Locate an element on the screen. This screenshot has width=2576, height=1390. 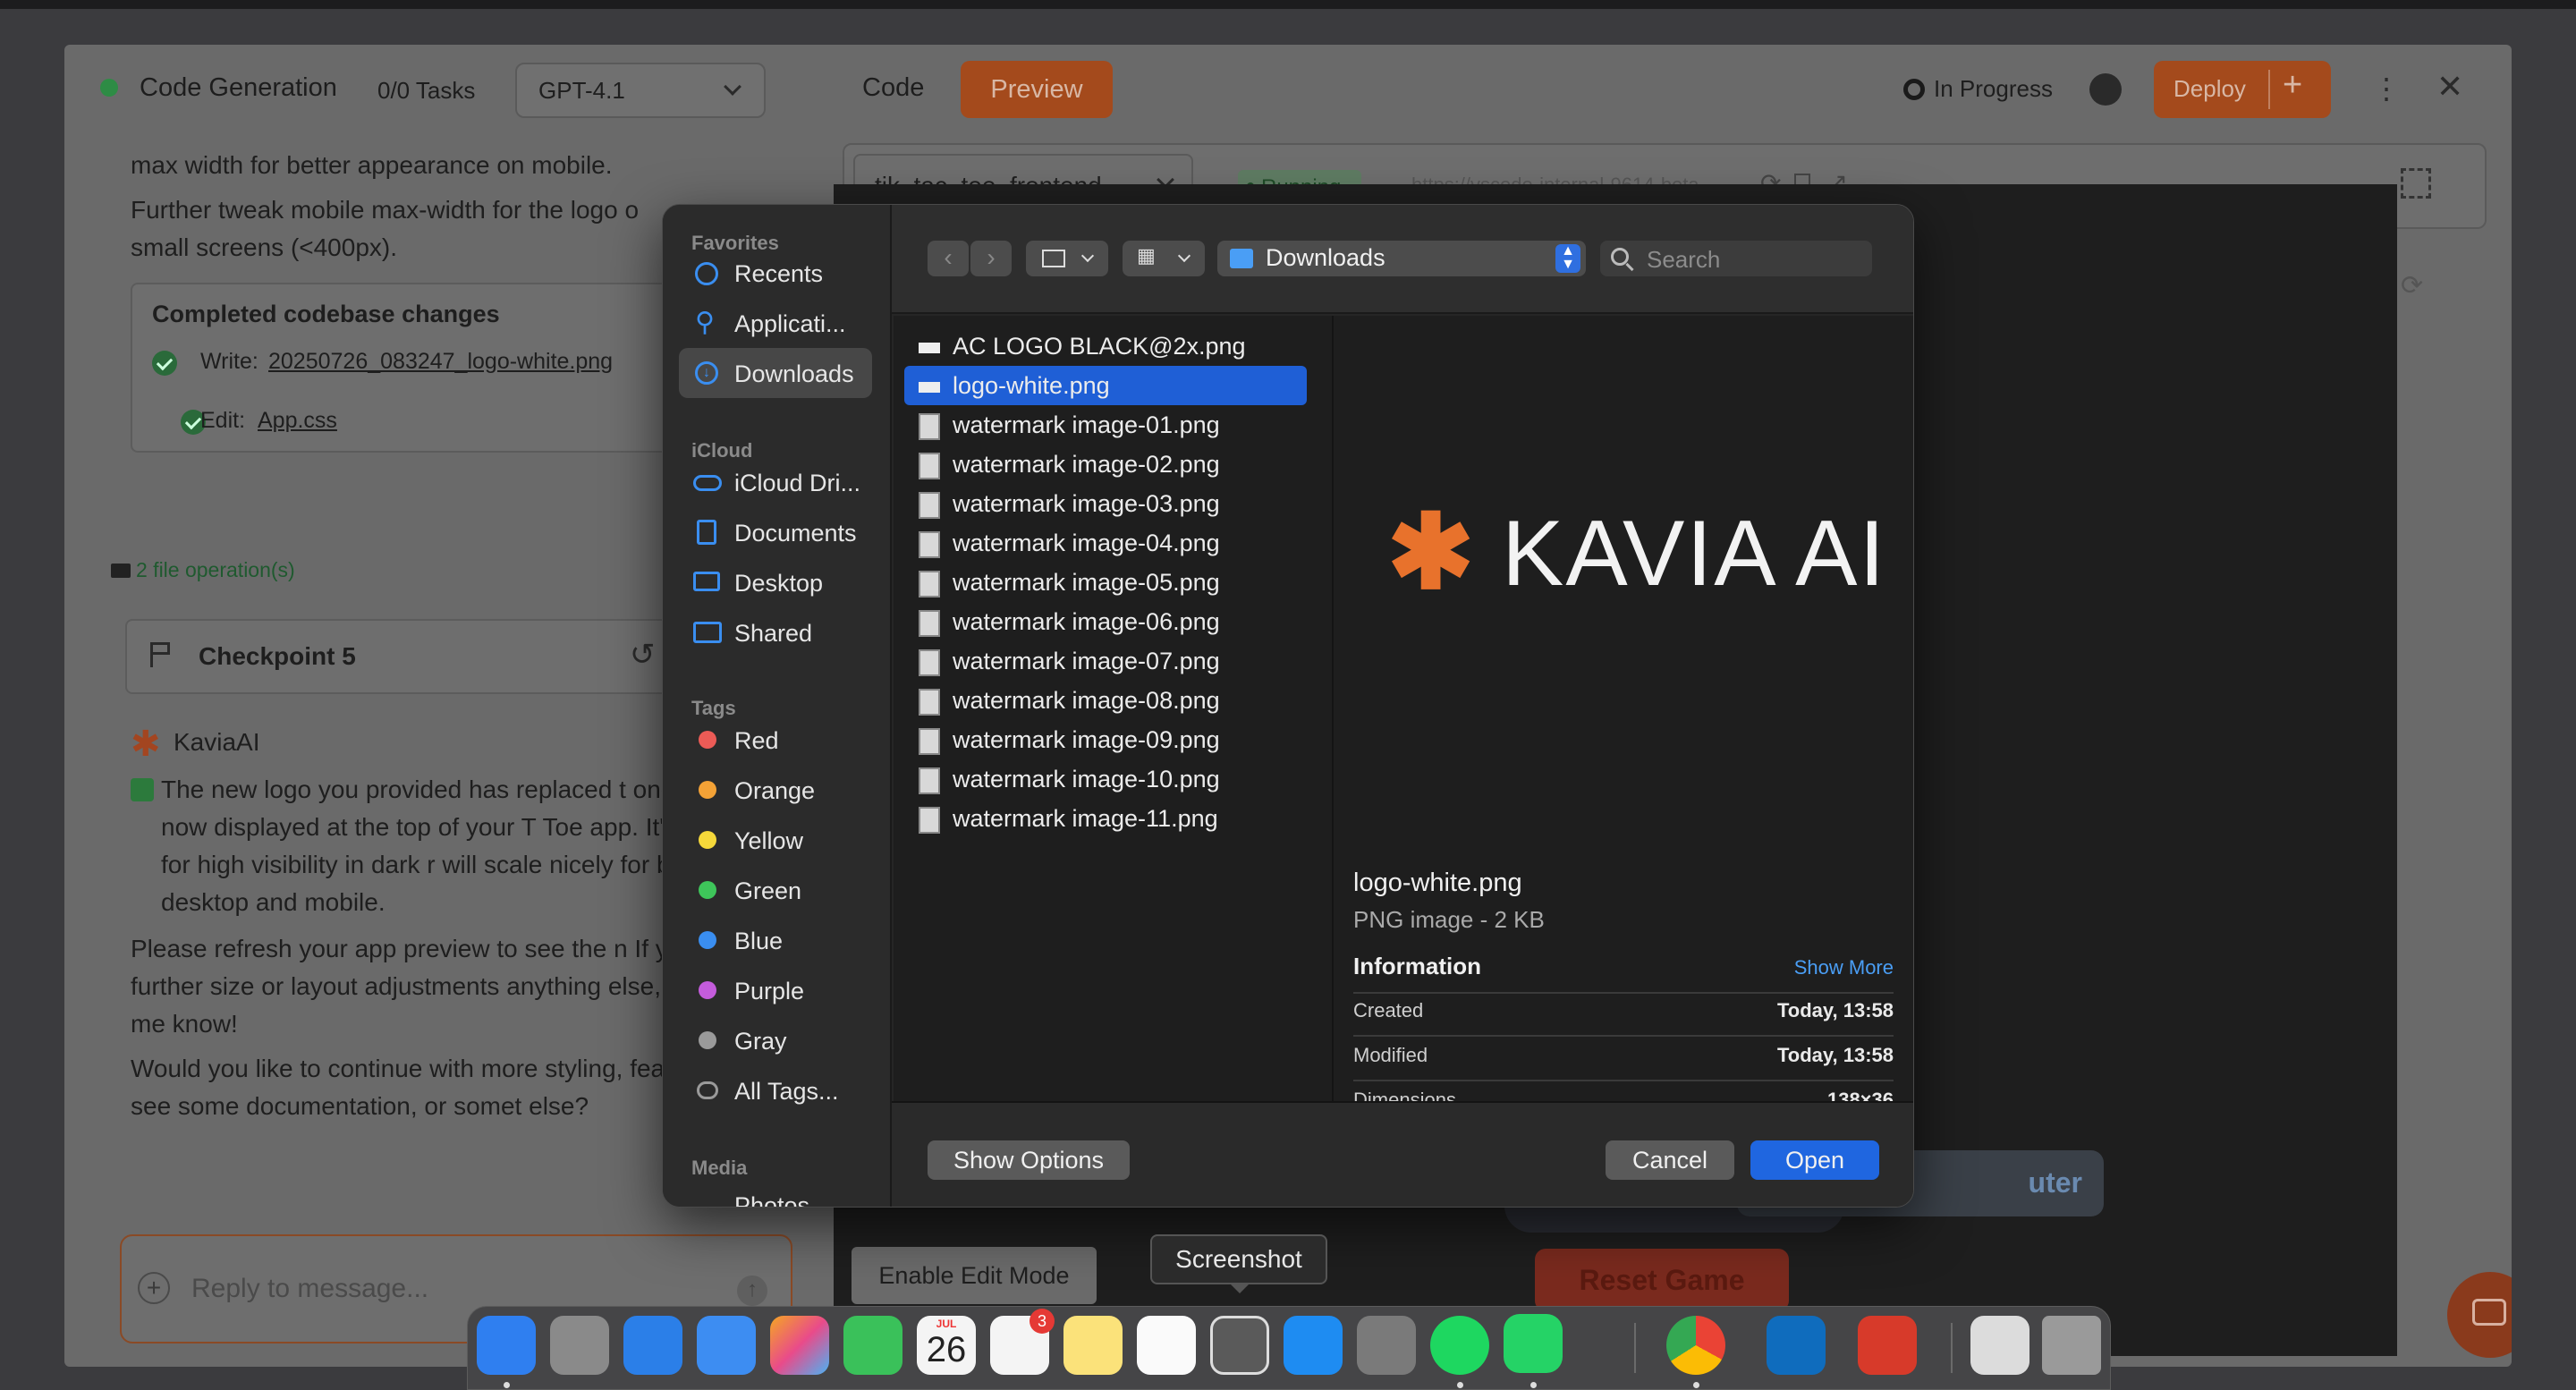
tag-orange: Orange is located at coordinates (777, 790).